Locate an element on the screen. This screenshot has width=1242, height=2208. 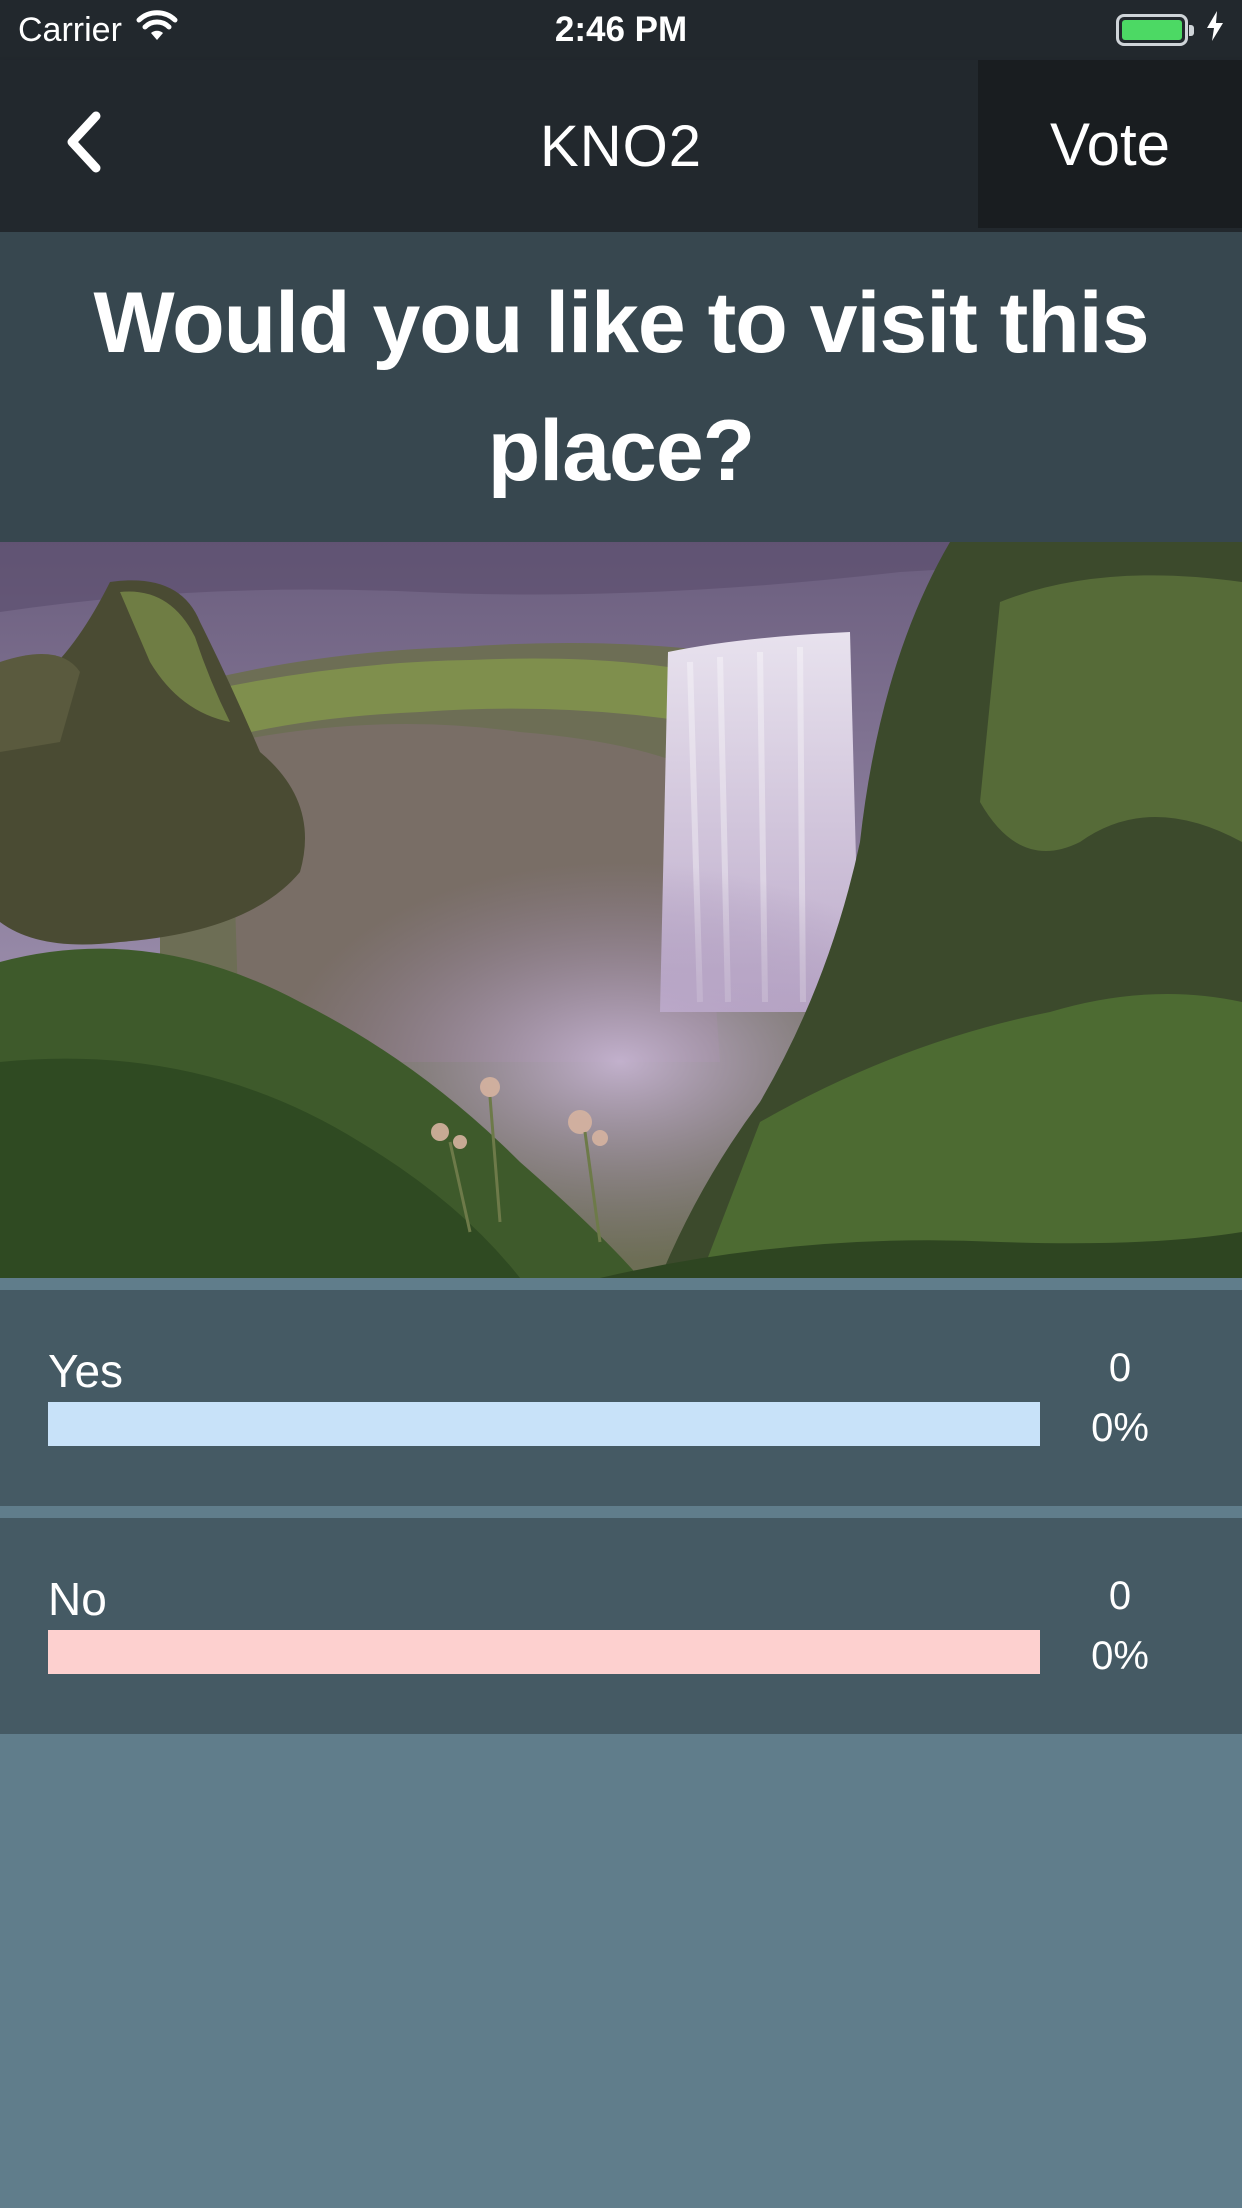
status-bar: Carrier 2:46 PM is located at coordinates (621, 30).